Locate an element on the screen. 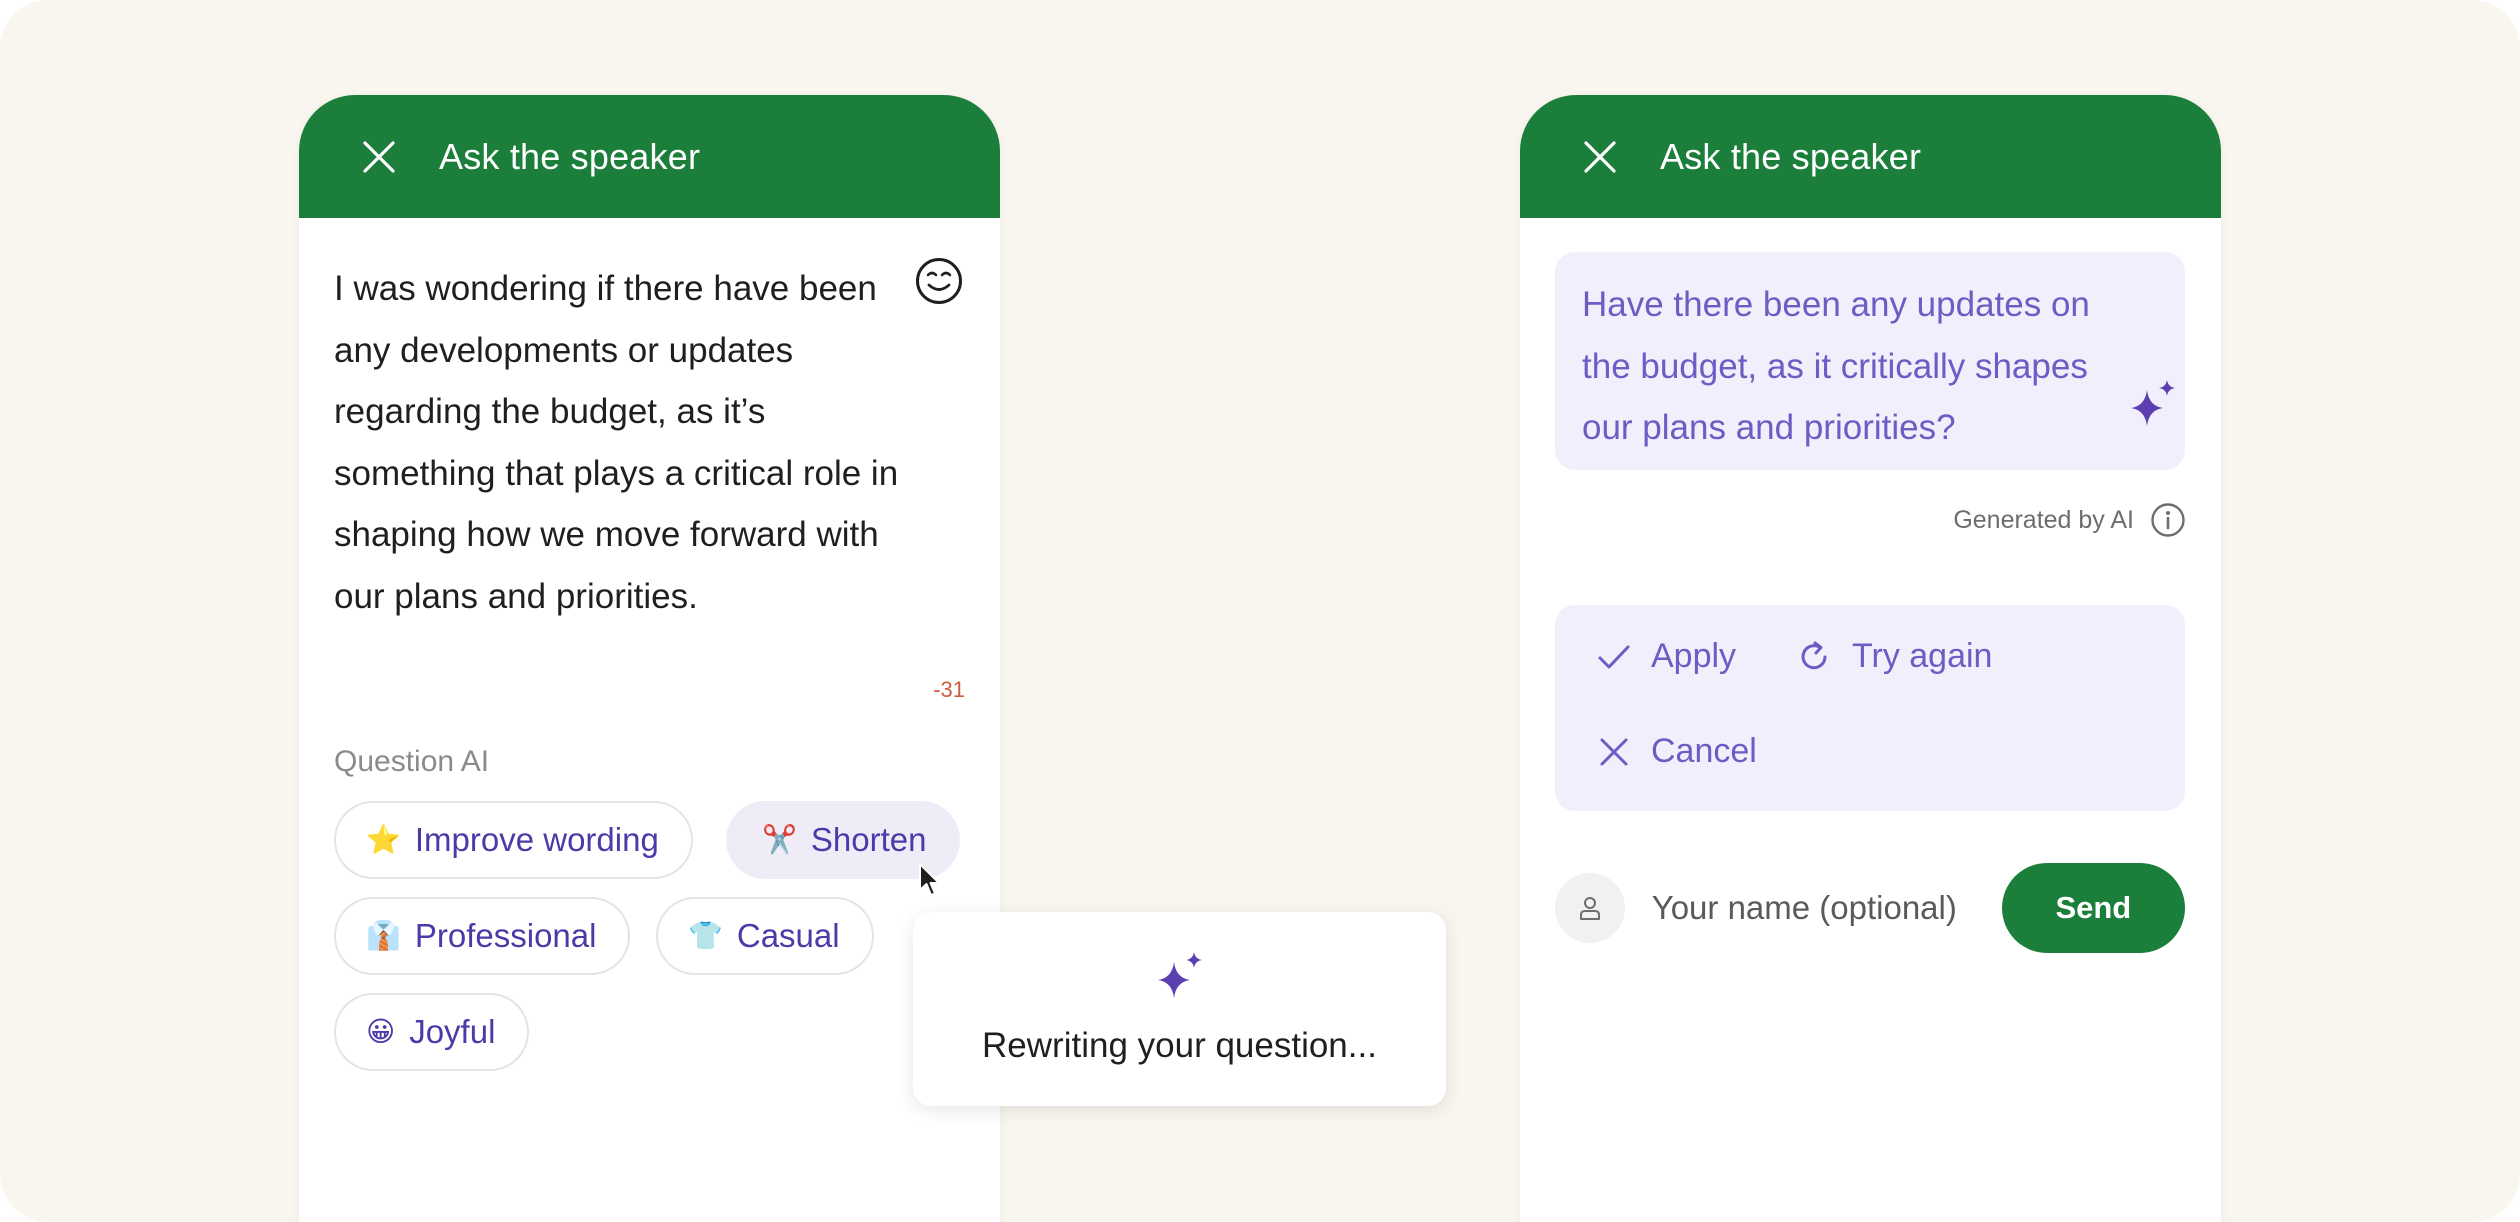  try-again-button: Try again is located at coordinates (1894, 656).